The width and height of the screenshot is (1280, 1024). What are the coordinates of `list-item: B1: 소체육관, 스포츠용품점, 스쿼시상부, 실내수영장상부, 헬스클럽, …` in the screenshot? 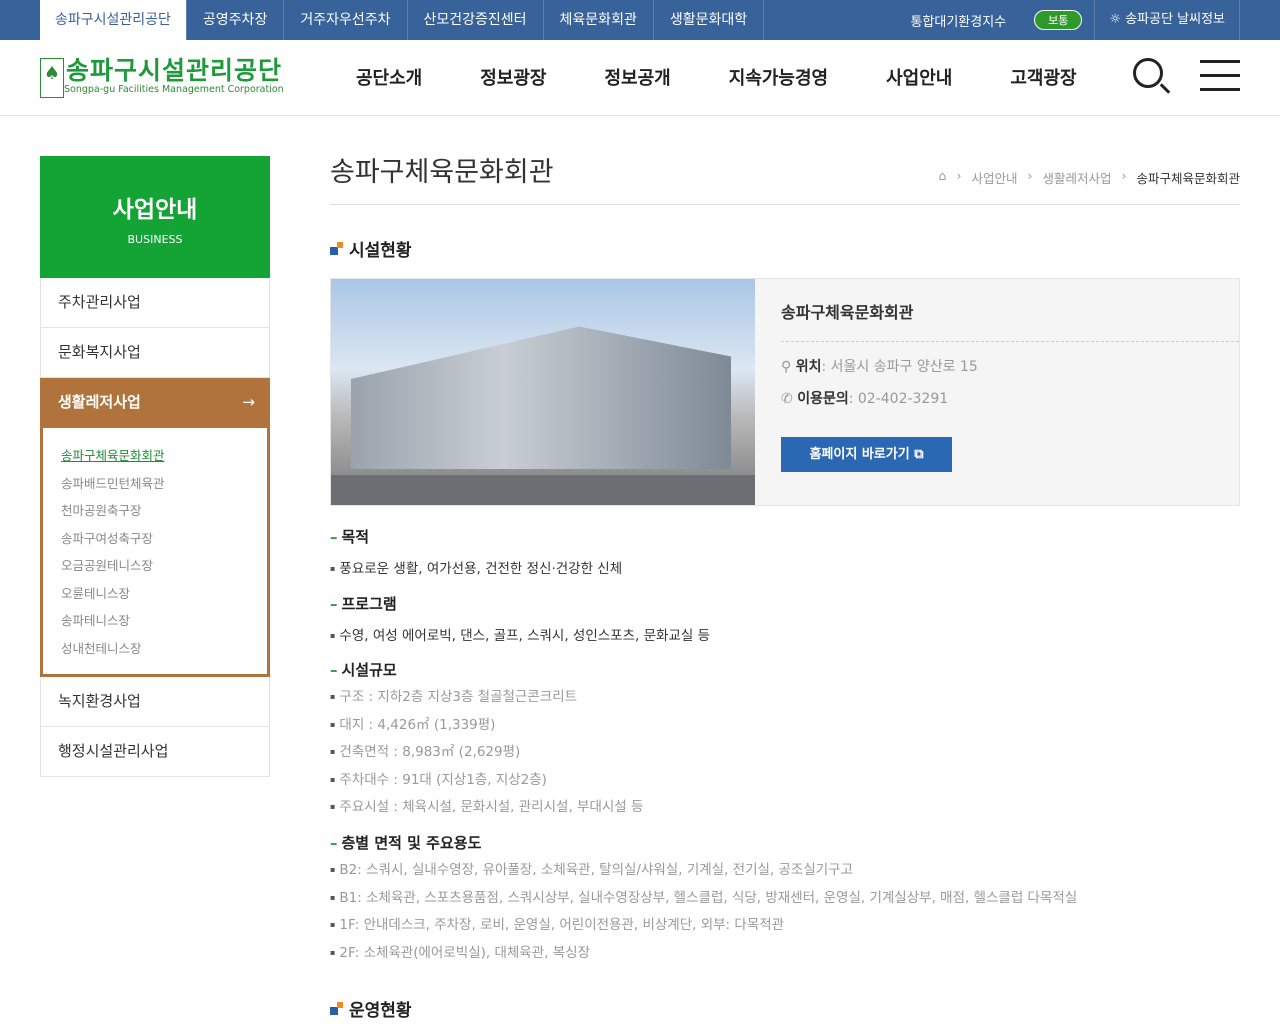 It's located at (785, 898).